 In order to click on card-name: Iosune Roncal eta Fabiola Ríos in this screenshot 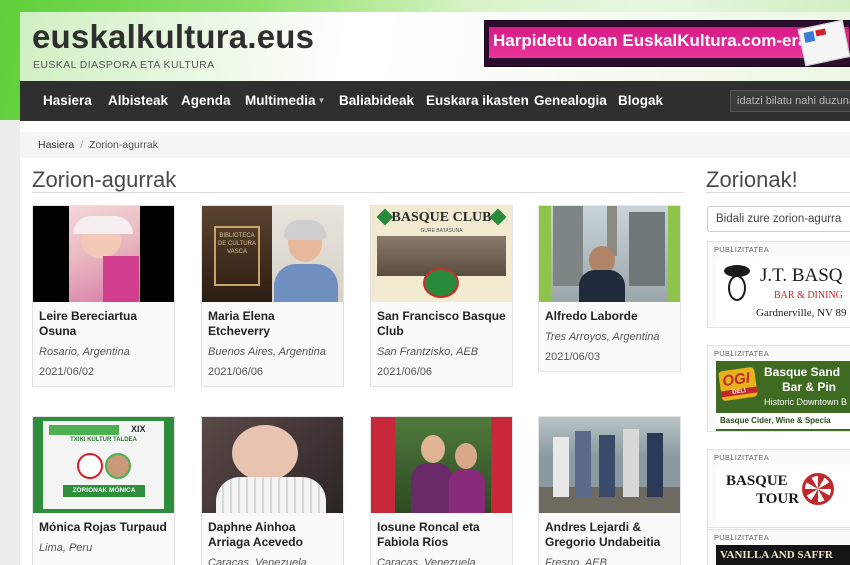, I will do `click(441, 531)`.